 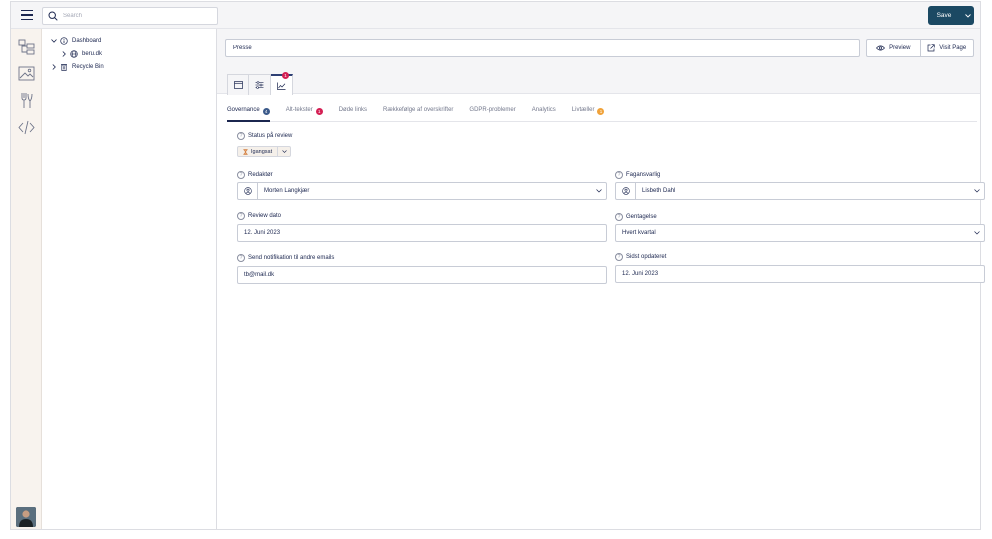 I want to click on status-dropdown: Igangsat, so click(x=264, y=151).